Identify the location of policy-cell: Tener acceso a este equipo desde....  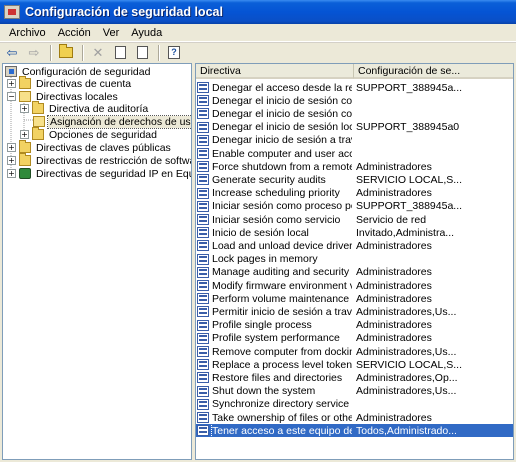
(274, 430).